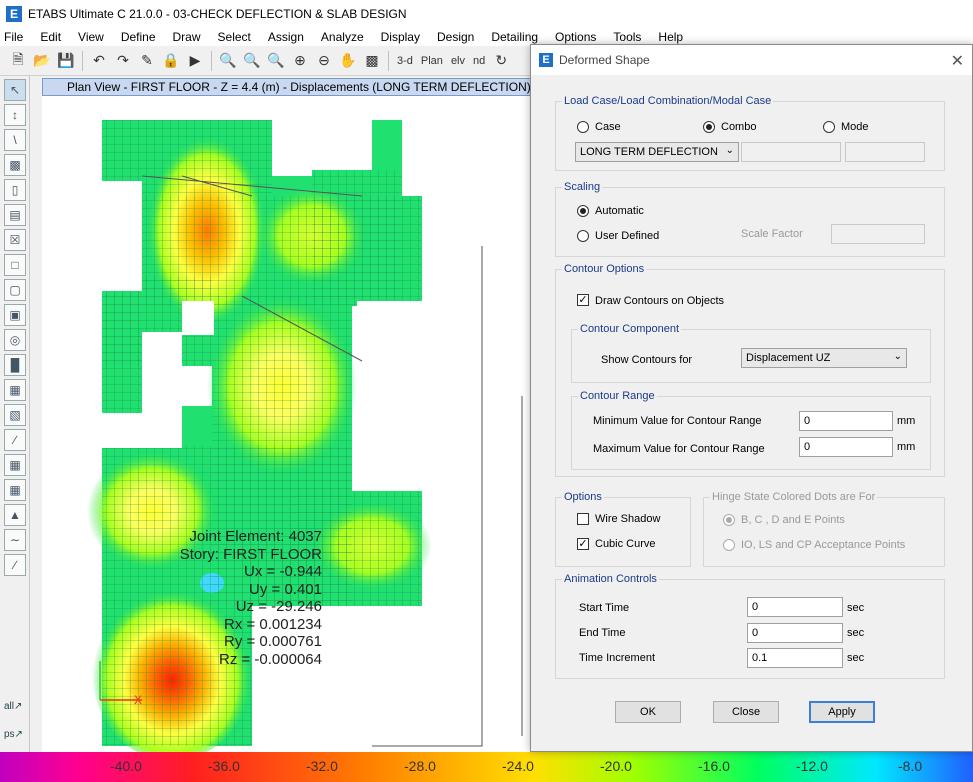 This screenshot has width=973, height=782. Describe the element at coordinates (250, 554) in the screenshot. I see `joint-story-label: Story: FIRST FLOOR` at that location.